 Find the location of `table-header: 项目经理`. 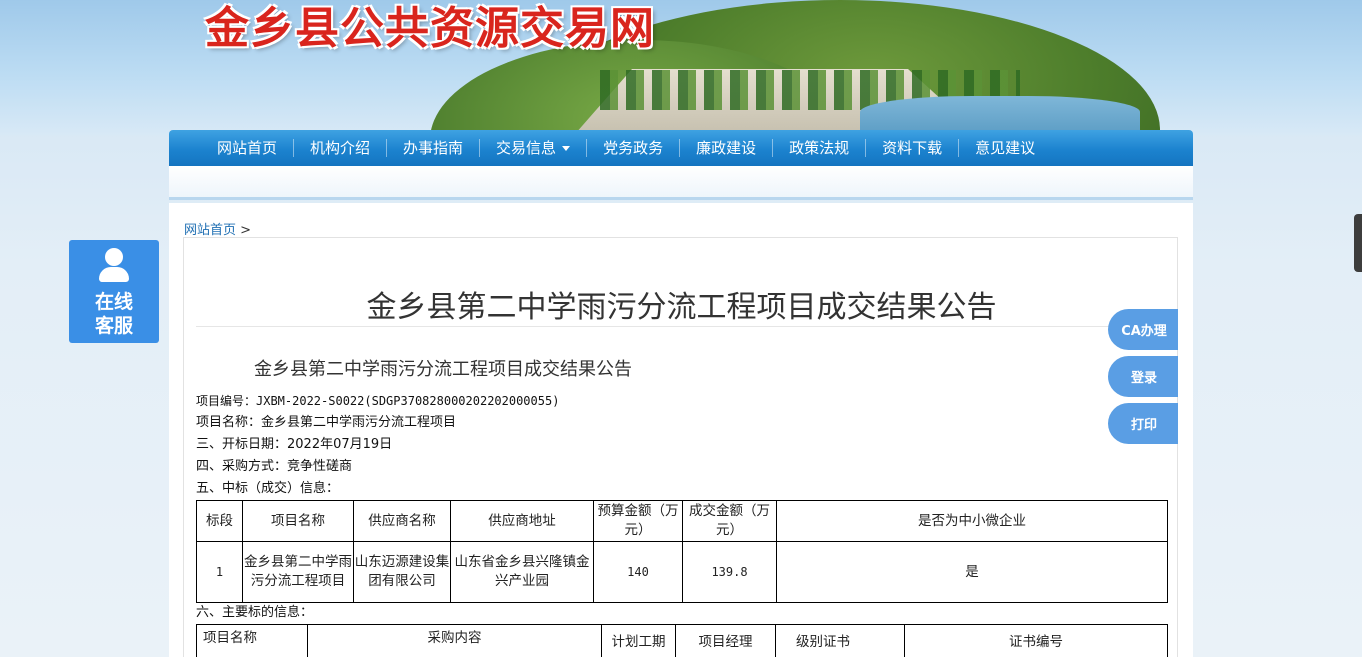

table-header: 项目经理 is located at coordinates (725, 640).